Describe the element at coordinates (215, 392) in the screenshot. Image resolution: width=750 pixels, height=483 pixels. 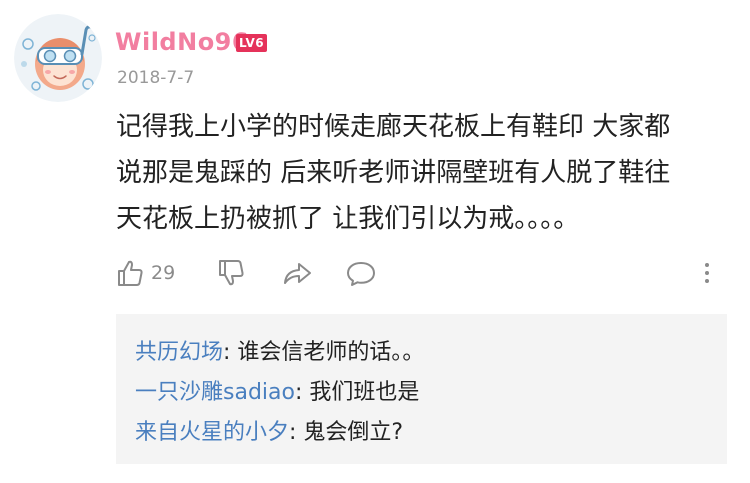
I see `reply-author: 一只沙雕sadiao` at that location.